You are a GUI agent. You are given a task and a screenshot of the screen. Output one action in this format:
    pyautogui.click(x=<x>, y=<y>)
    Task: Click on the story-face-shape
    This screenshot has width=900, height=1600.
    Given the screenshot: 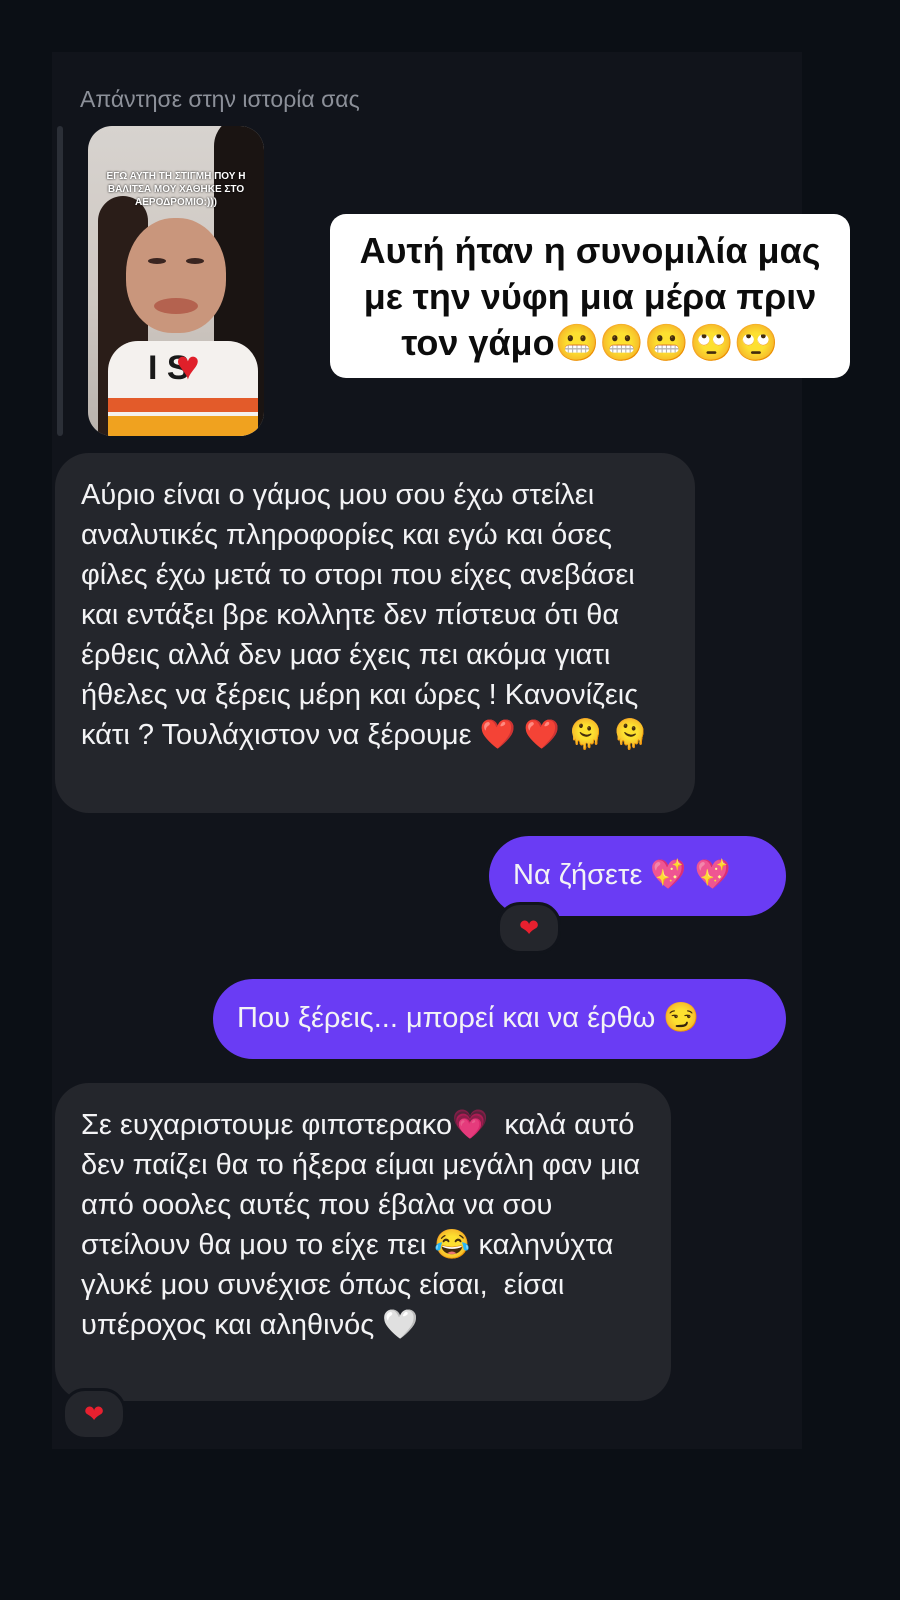 What is the action you would take?
    pyautogui.click(x=176, y=275)
    